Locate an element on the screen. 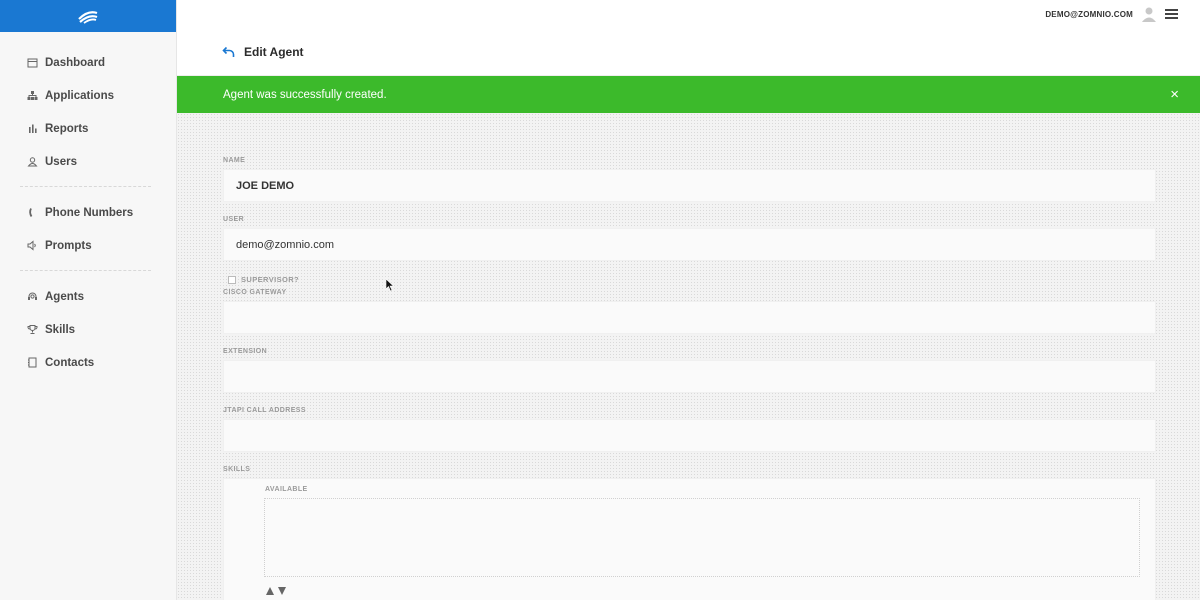  extension-field is located at coordinates (689, 376).